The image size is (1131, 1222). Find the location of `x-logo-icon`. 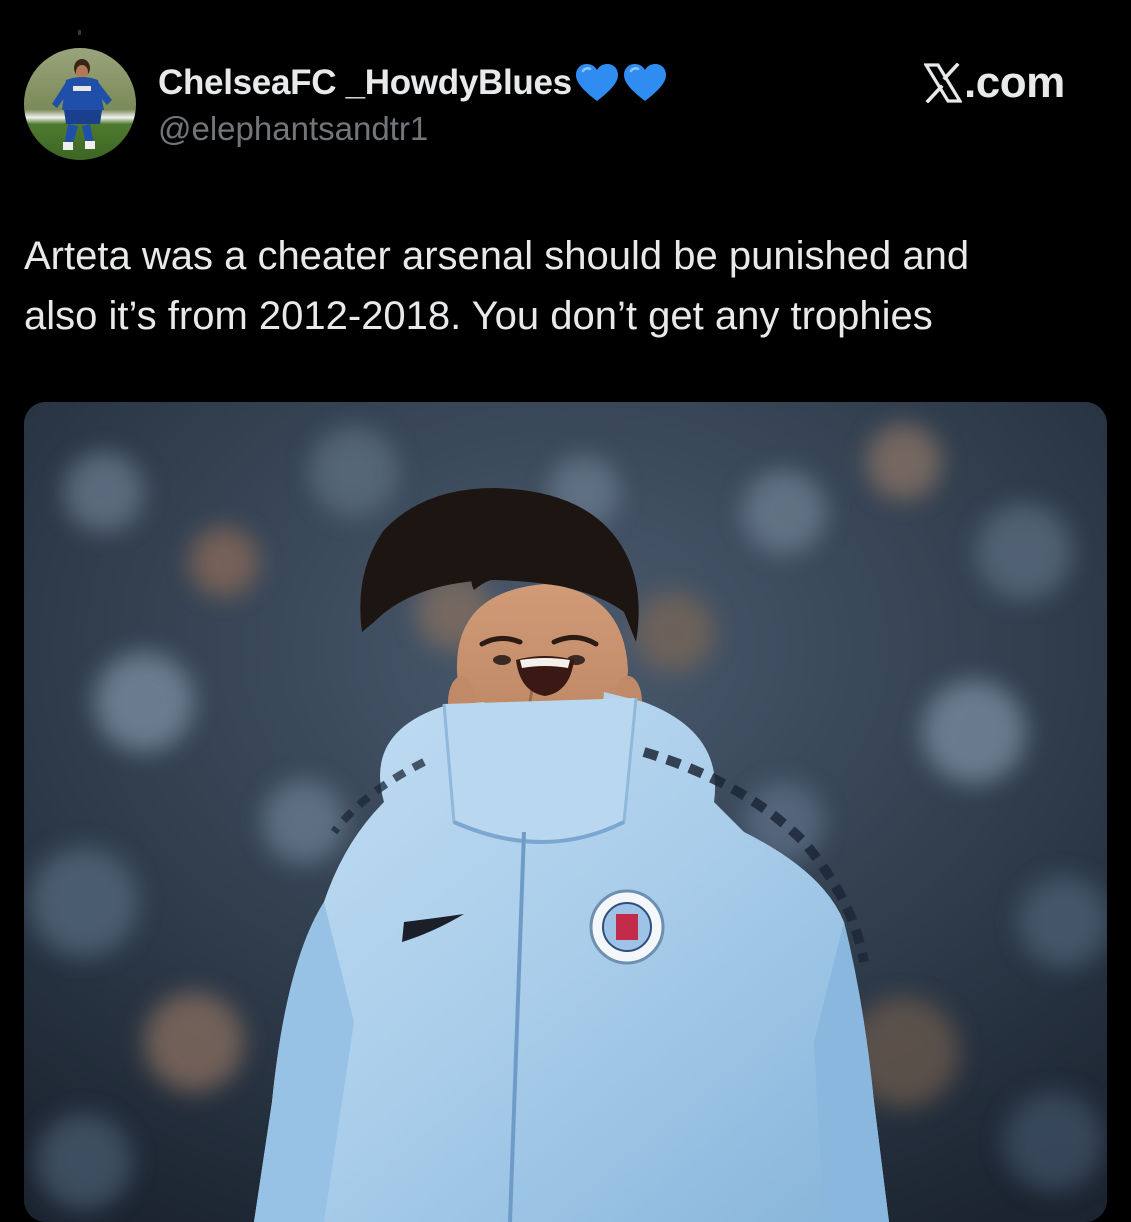

x-logo-icon is located at coordinates (943, 83).